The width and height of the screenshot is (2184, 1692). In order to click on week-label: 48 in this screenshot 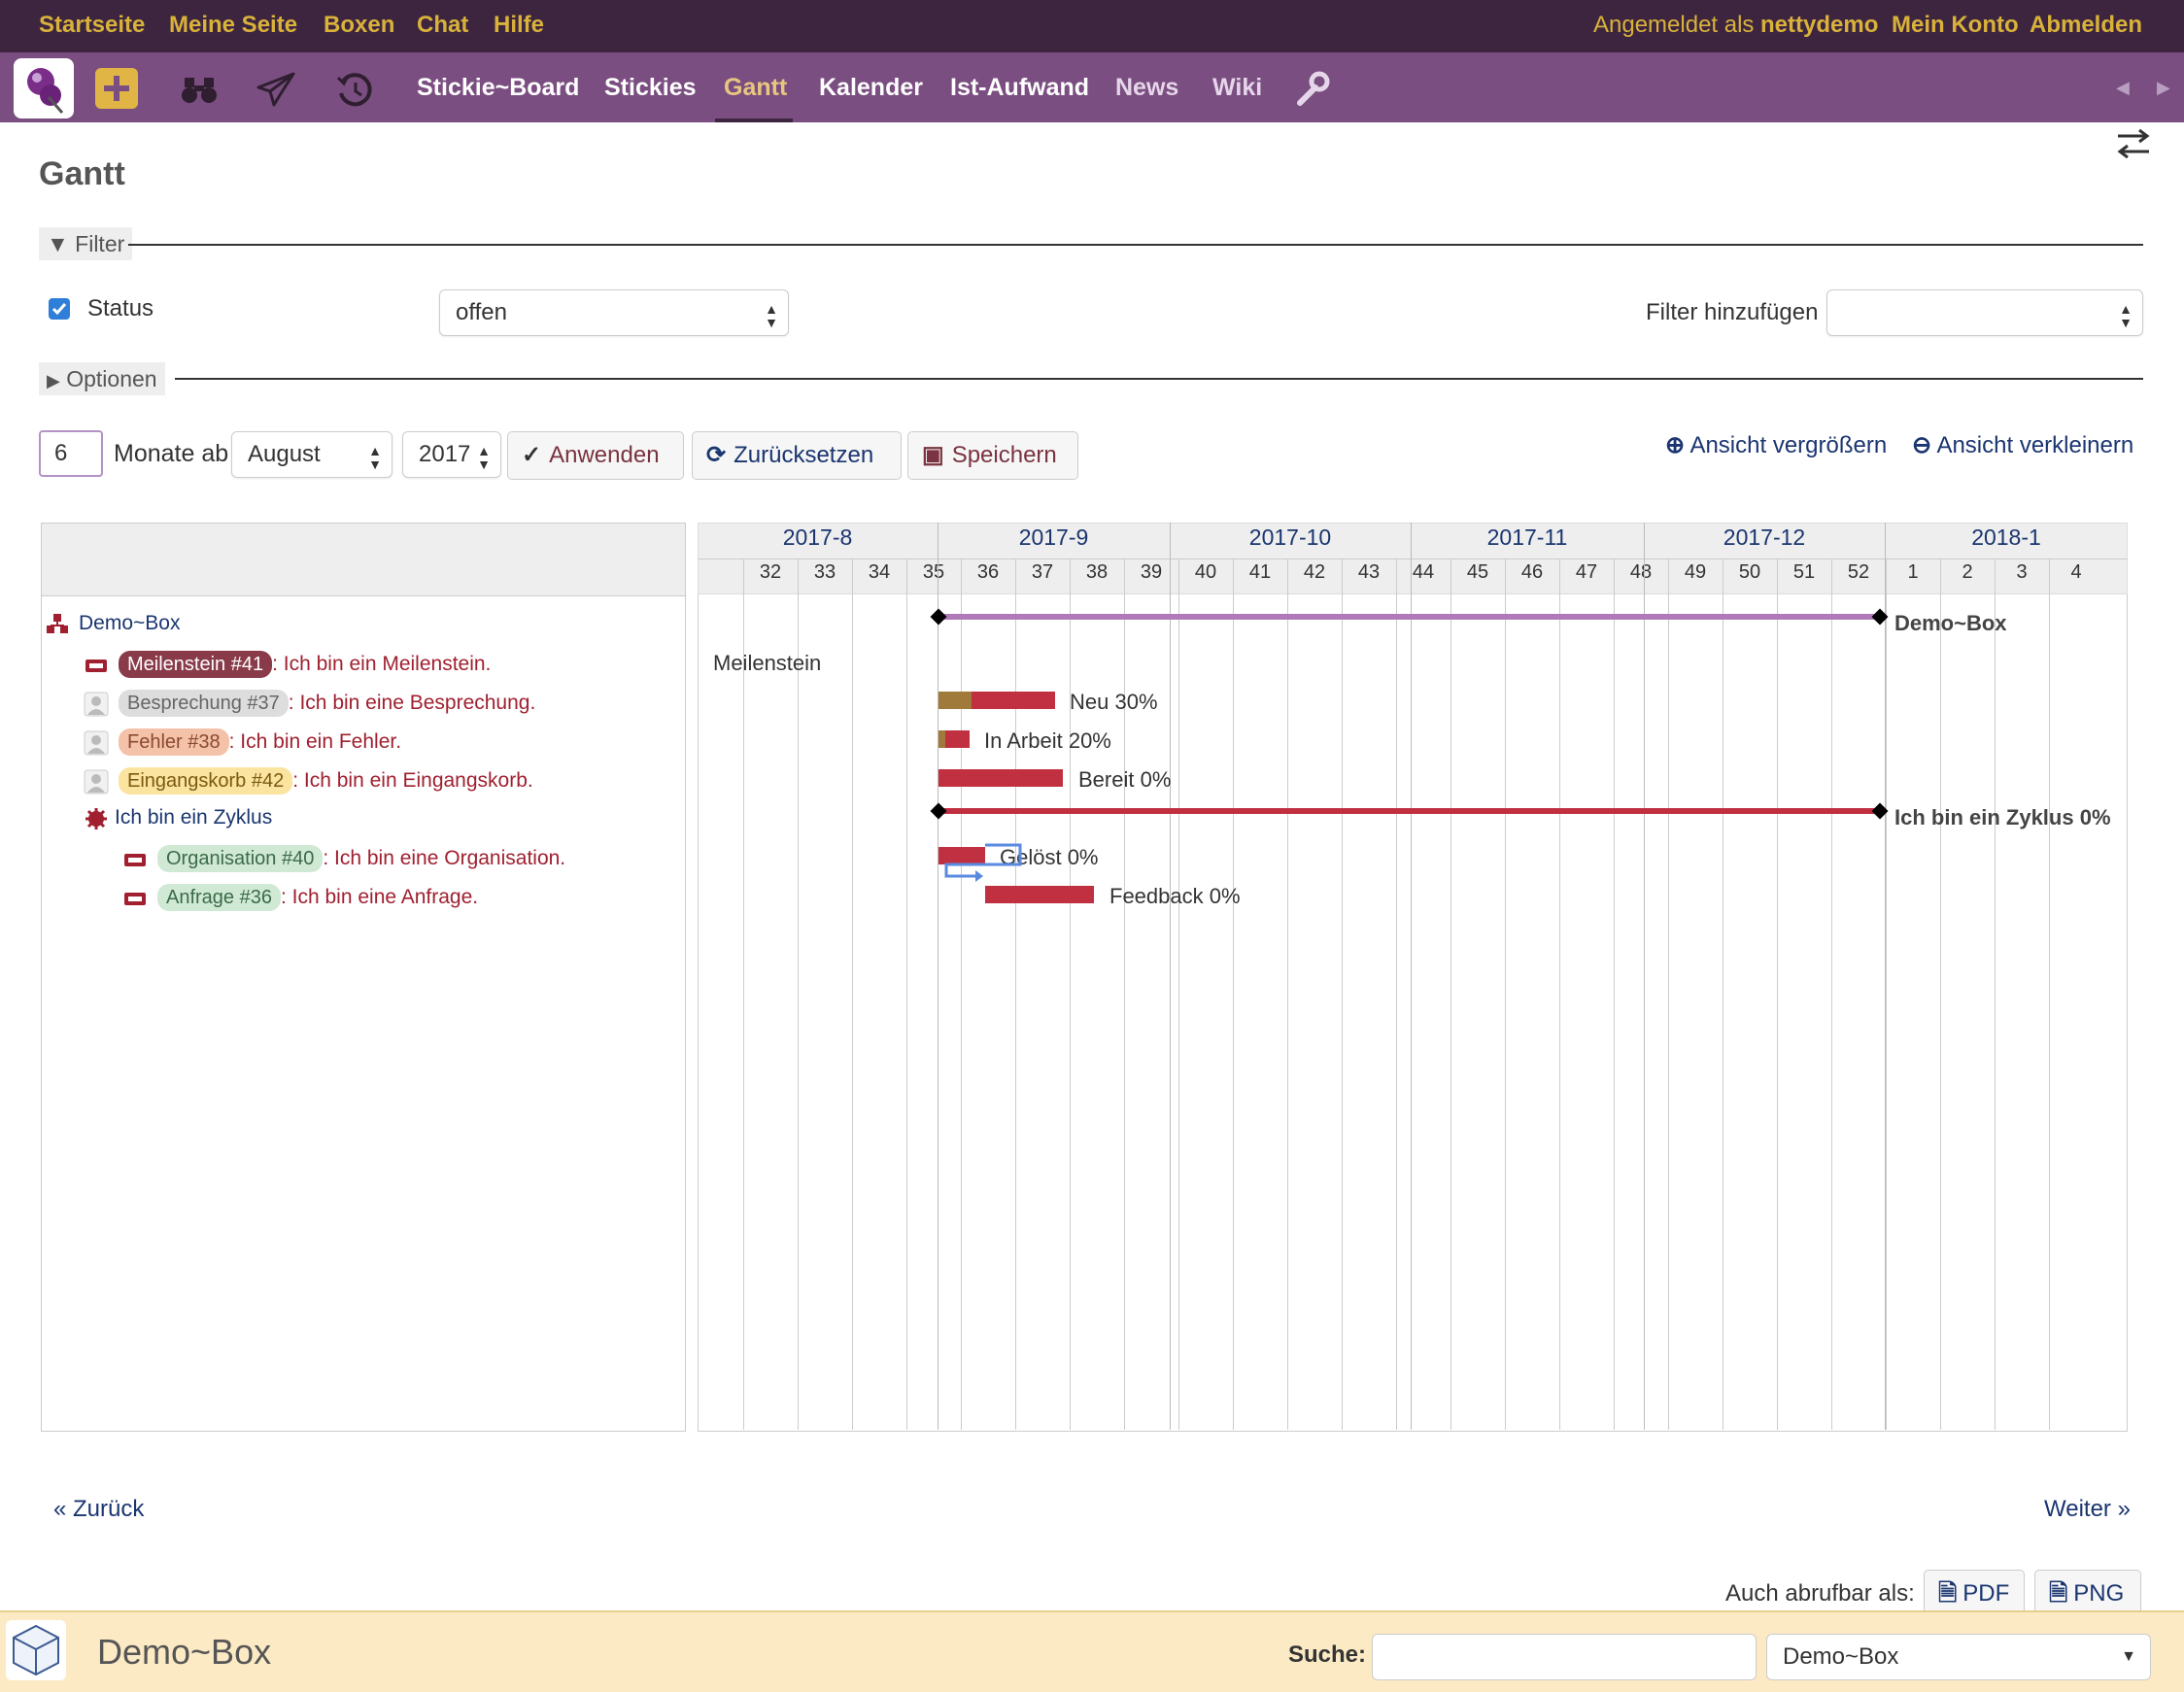, I will do `click(1641, 572)`.